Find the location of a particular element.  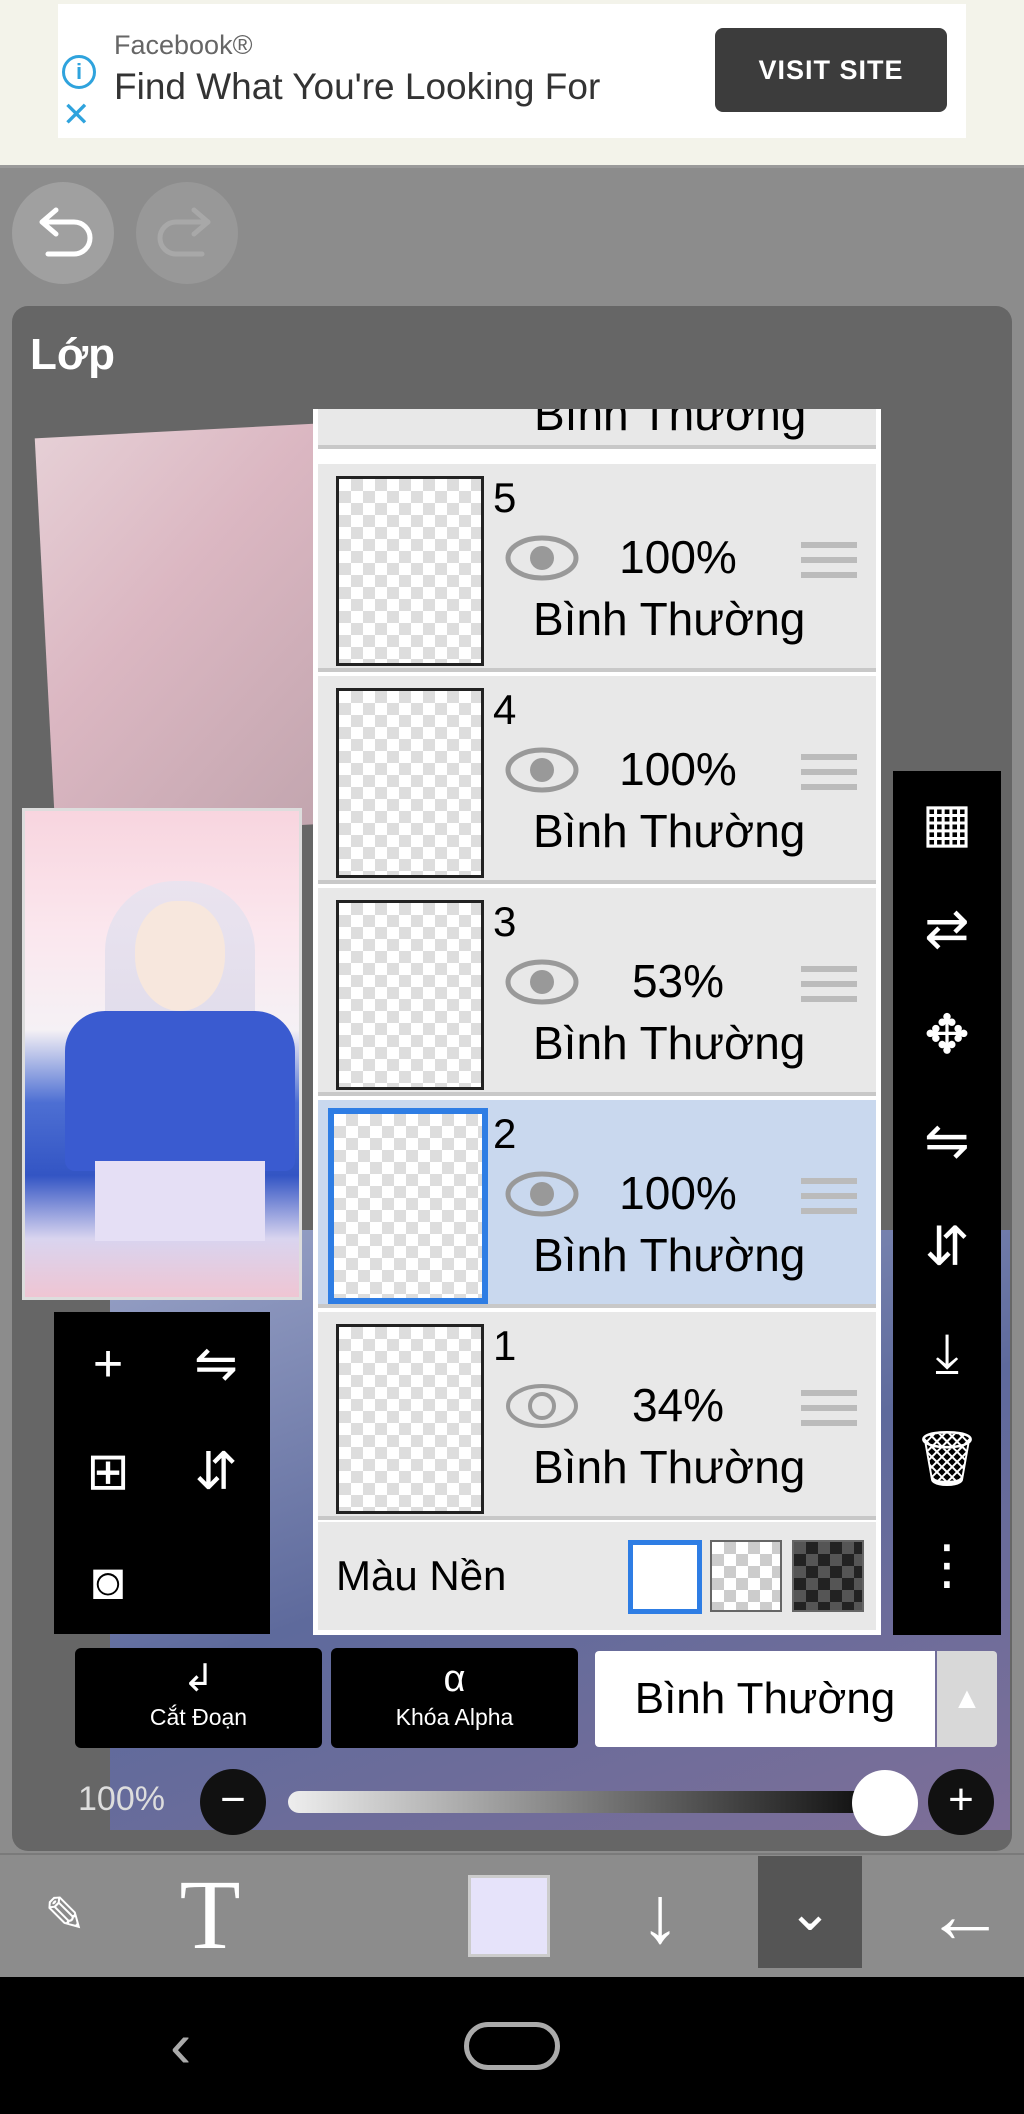

layer-row-5: 5 100% Bình Thường is located at coordinates (597, 568).